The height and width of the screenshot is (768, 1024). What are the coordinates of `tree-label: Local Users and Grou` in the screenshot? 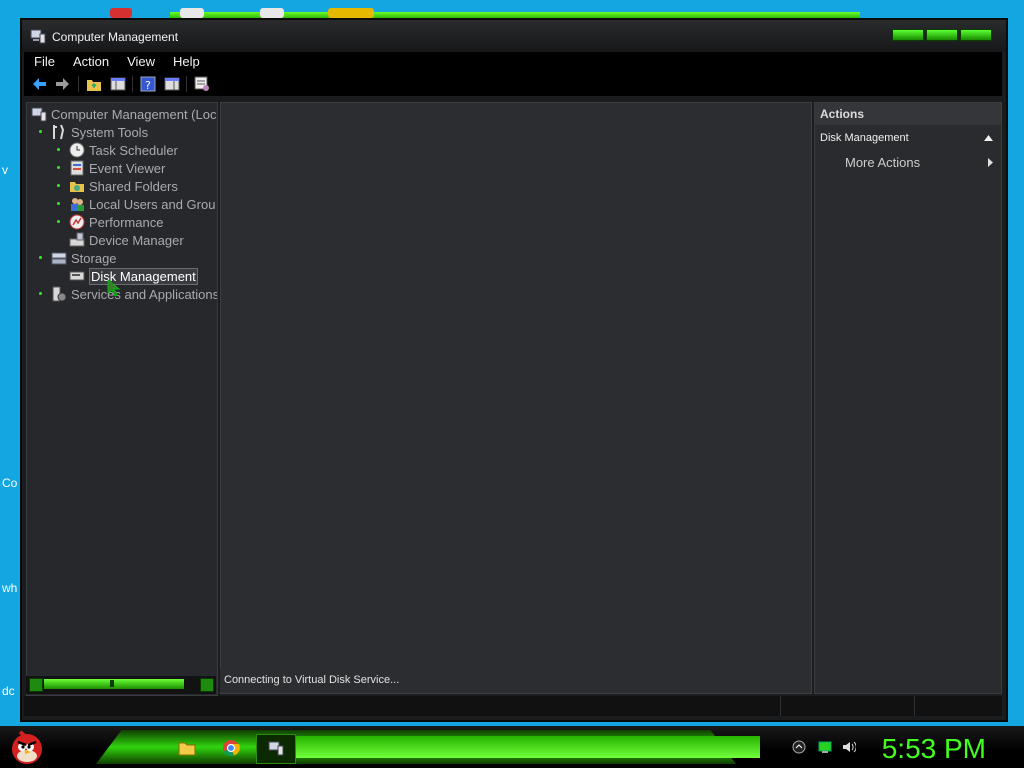 It's located at (152, 204).